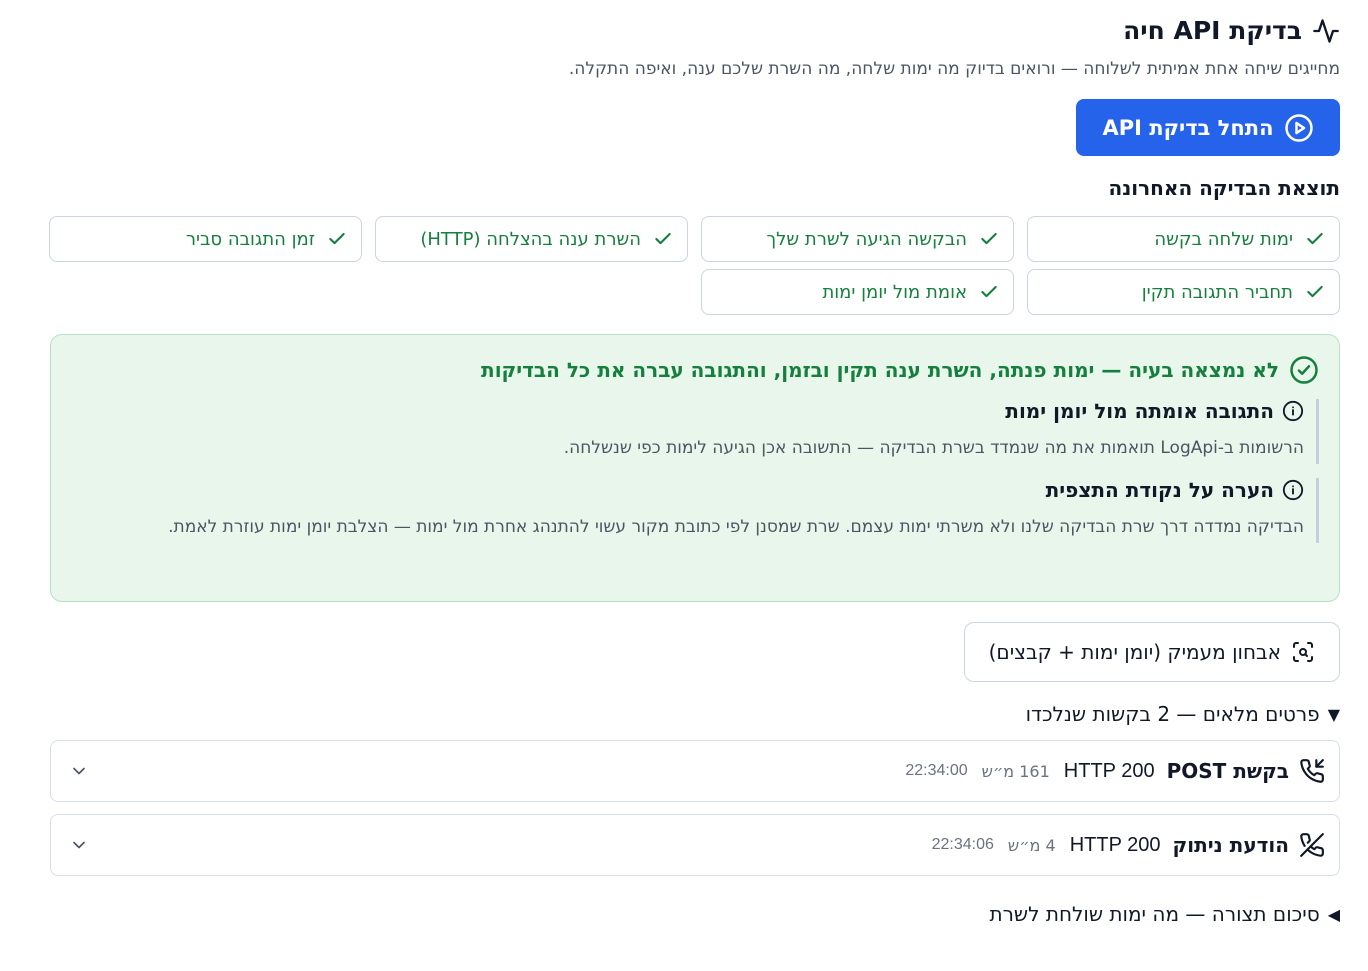 Image resolution: width=1368 pixels, height=971 pixels. I want to click on triangle-left-icon: ◀, so click(1333, 914).